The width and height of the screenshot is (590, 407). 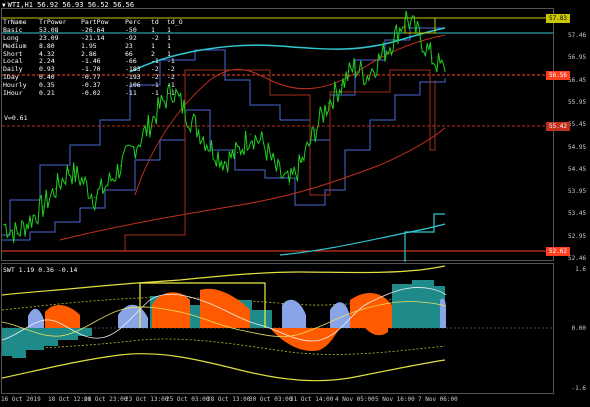 What do you see at coordinates (355, 399) in the screenshot?
I see `time-axis-label: 4 Nov 05:00` at bounding box center [355, 399].